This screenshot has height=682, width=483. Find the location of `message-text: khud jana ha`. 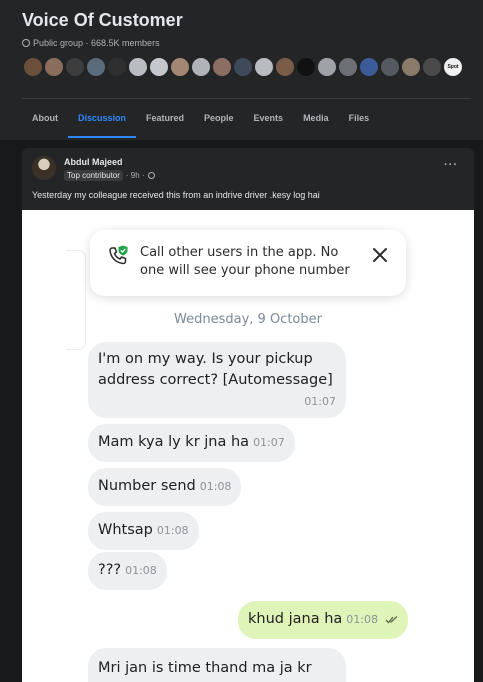

message-text: khud jana ha is located at coordinates (295, 619).